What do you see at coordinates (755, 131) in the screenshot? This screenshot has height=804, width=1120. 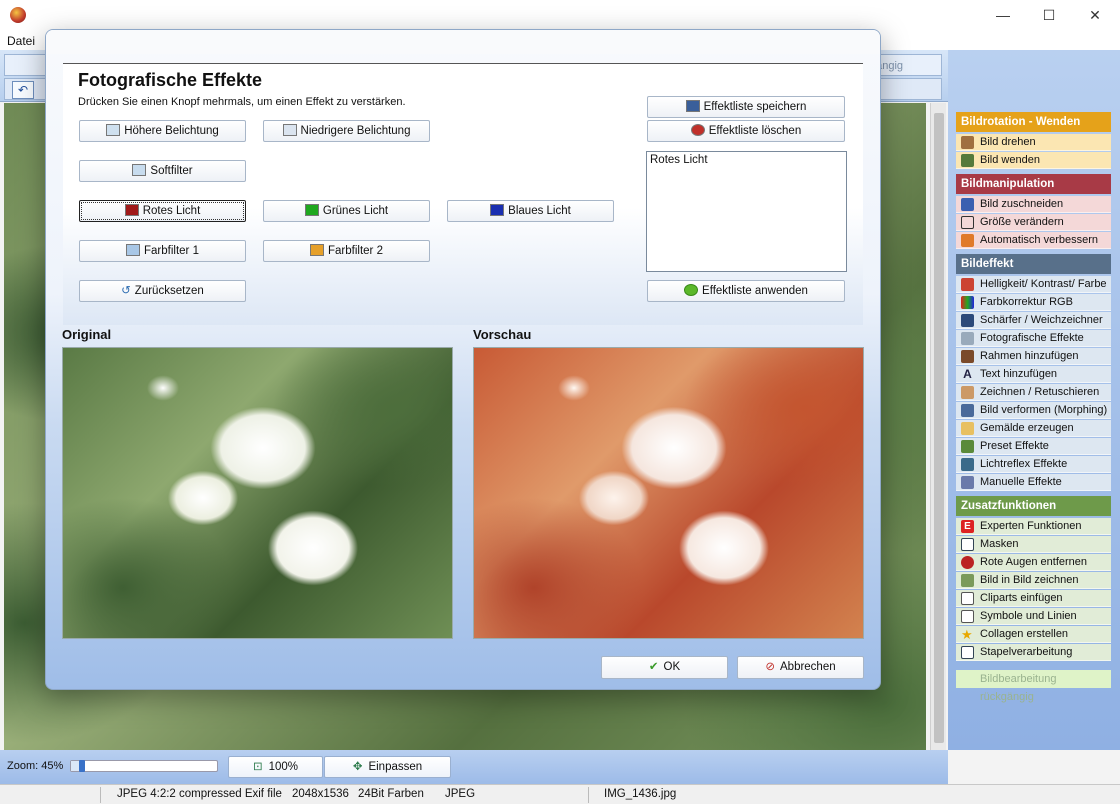 I see `button-label: Effektliste löschen` at bounding box center [755, 131].